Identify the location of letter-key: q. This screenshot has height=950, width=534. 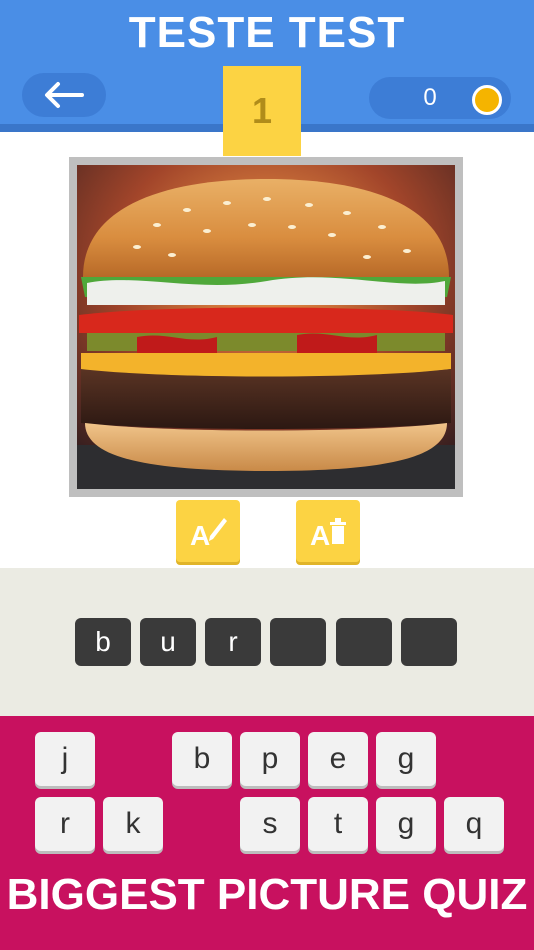
(474, 824).